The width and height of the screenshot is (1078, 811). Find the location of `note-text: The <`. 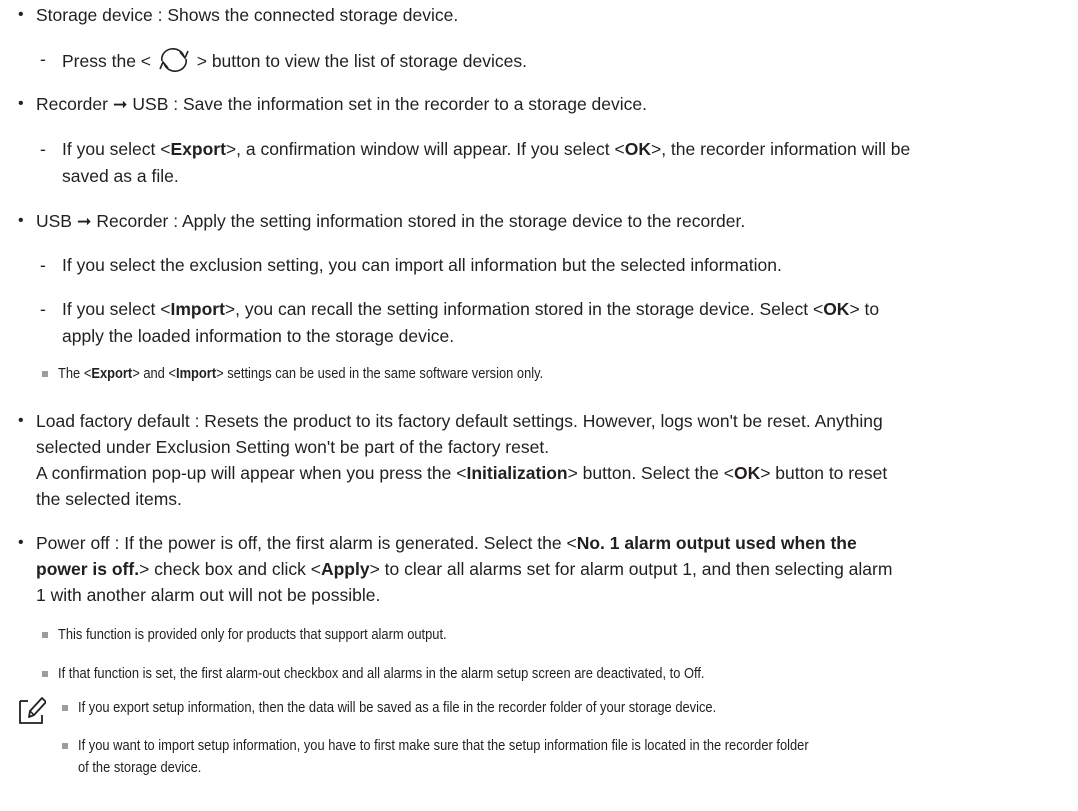

note-text: The < is located at coordinates (75, 373).